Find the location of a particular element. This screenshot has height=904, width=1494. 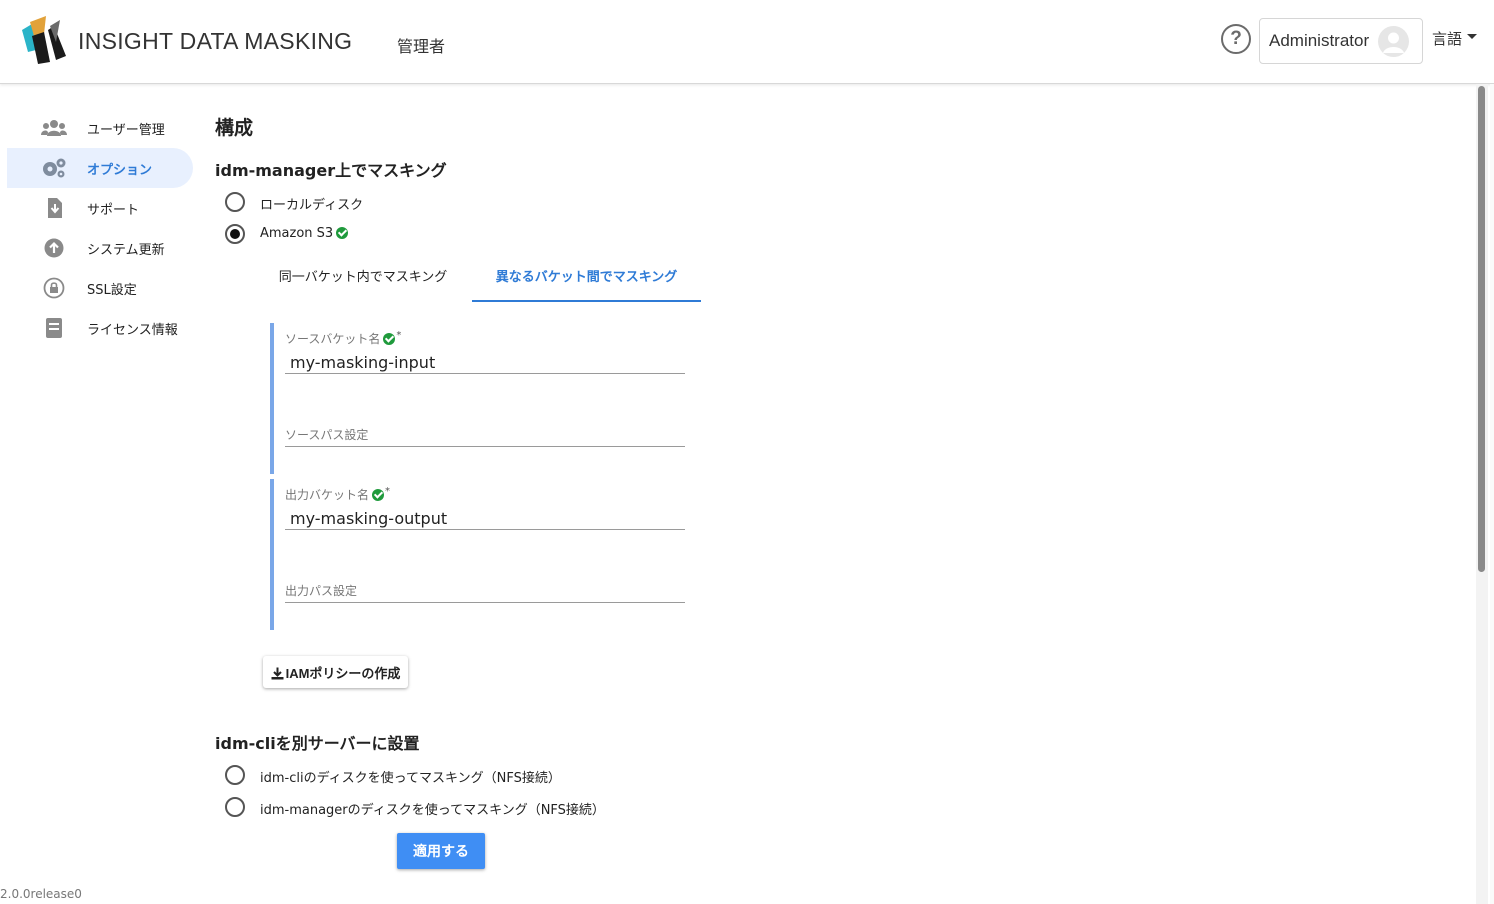

amazon-s3-label: Amazon S3 is located at coordinates (297, 233).